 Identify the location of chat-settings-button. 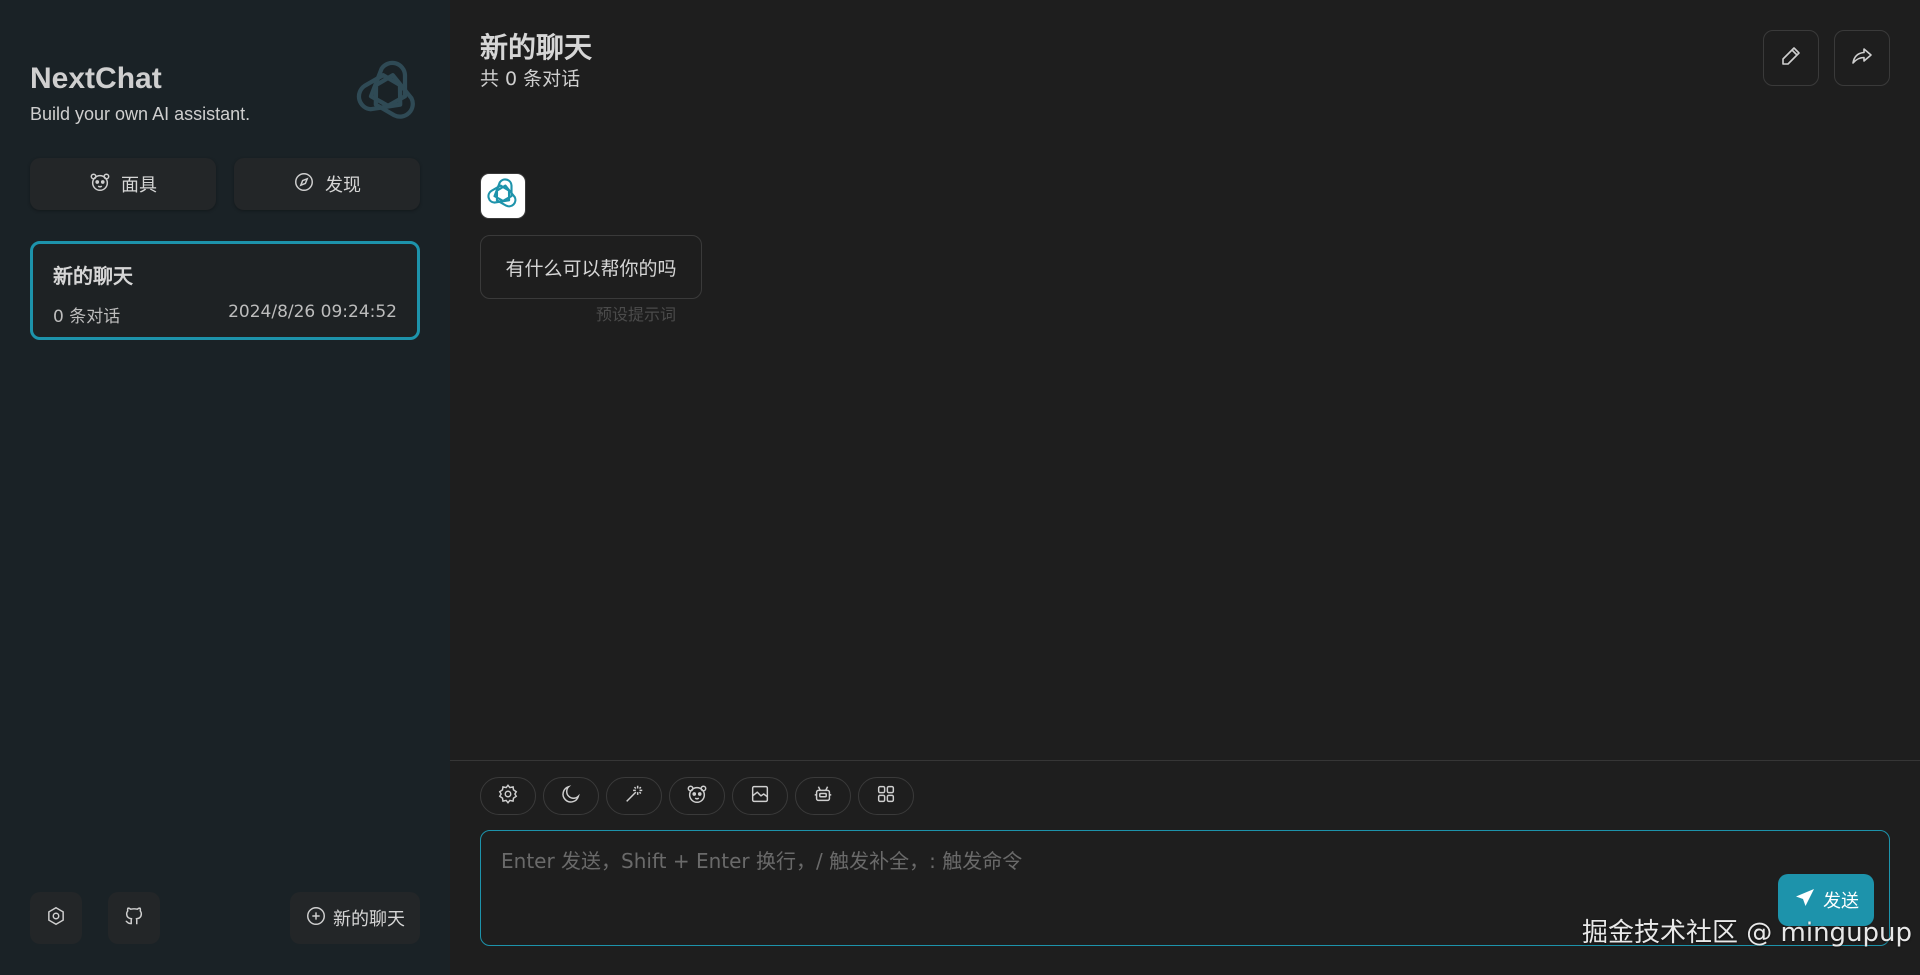
(508, 796).